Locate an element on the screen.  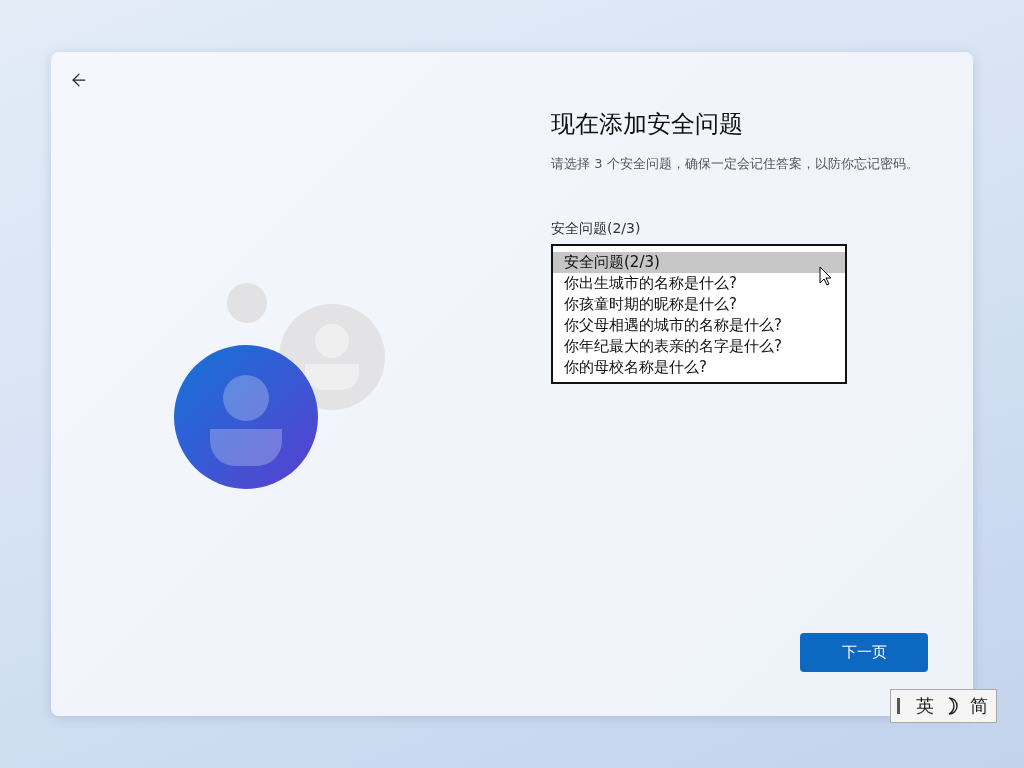
mouse-pointer-icon is located at coordinates (826, 276).